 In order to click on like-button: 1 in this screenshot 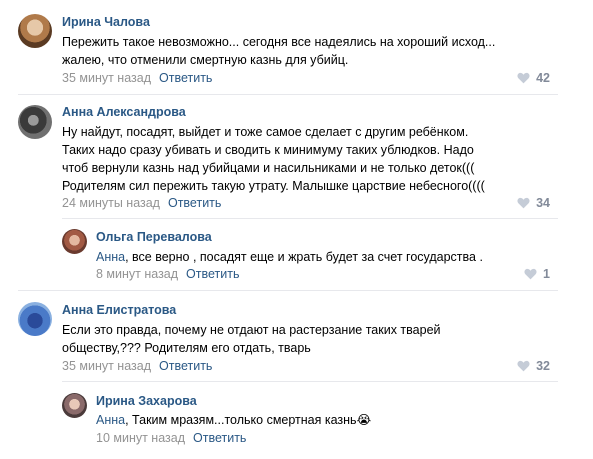, I will do `click(537, 274)`.